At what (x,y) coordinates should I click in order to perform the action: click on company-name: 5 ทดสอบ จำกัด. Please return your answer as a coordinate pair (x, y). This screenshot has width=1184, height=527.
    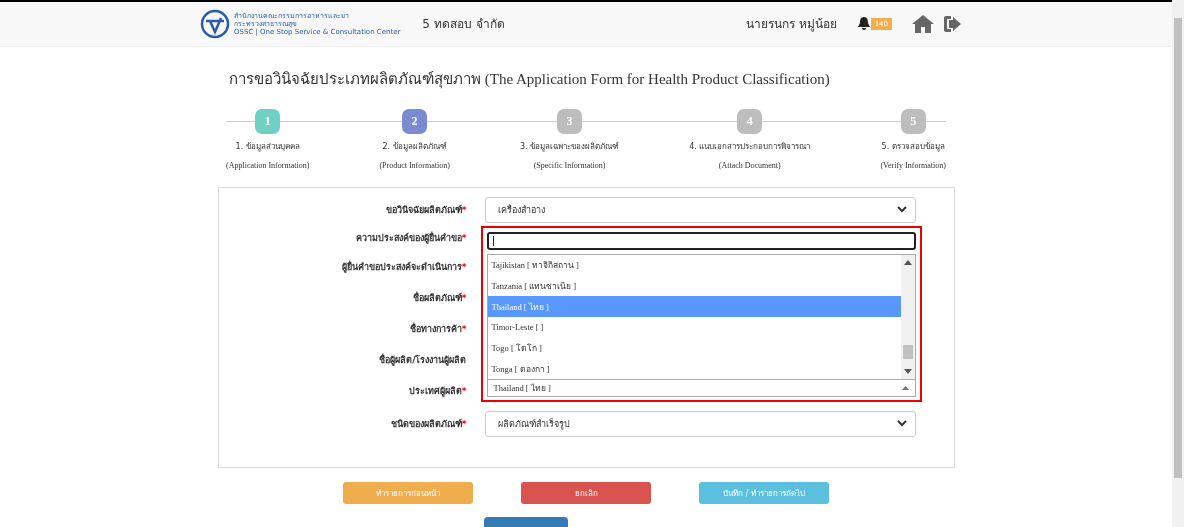
    Looking at the image, I should click on (463, 25).